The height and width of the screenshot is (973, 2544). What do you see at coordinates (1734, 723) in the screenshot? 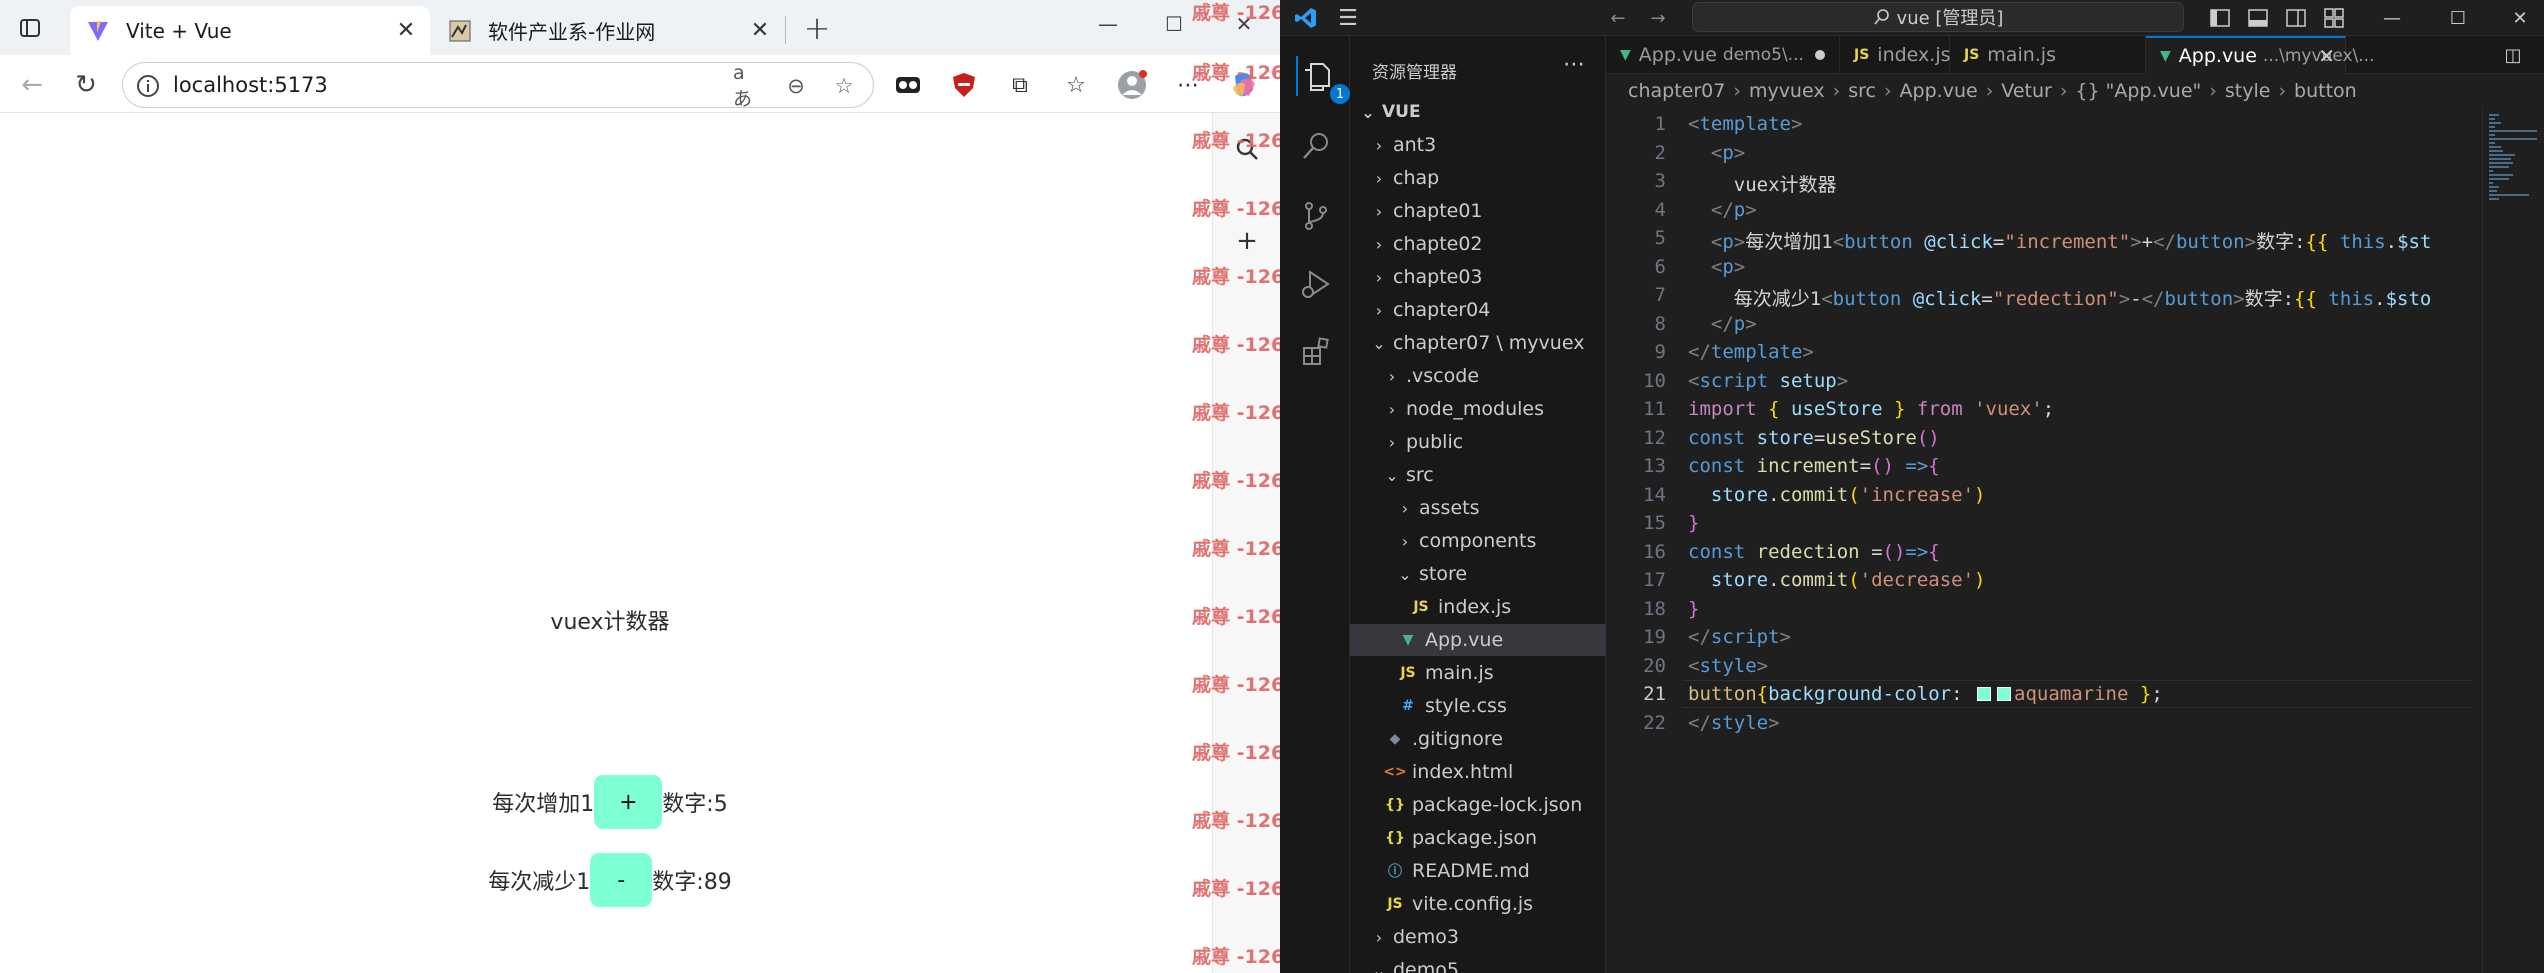
I see `code-line: </style>` at bounding box center [1734, 723].